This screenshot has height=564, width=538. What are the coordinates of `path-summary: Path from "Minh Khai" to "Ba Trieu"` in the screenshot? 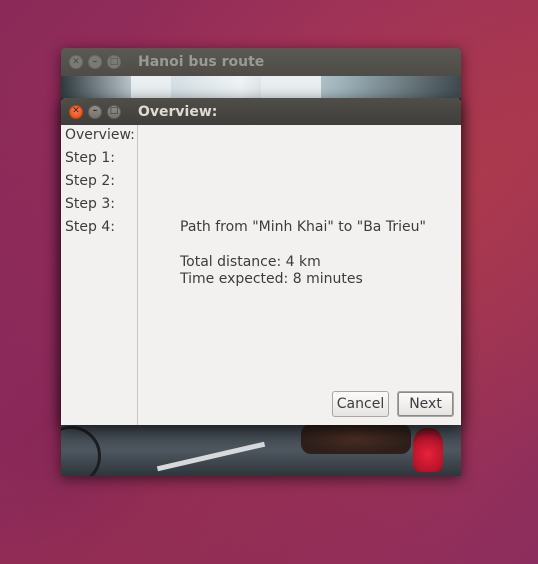 It's located at (303, 227).